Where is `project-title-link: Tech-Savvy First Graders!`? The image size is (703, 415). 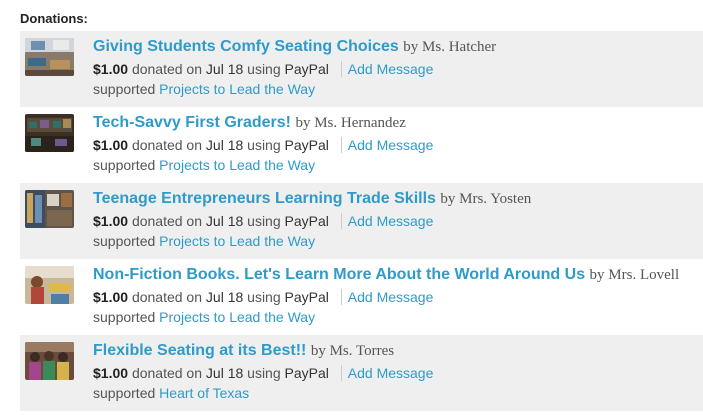
project-title-link: Tech-Savvy First Graders! is located at coordinates (192, 122).